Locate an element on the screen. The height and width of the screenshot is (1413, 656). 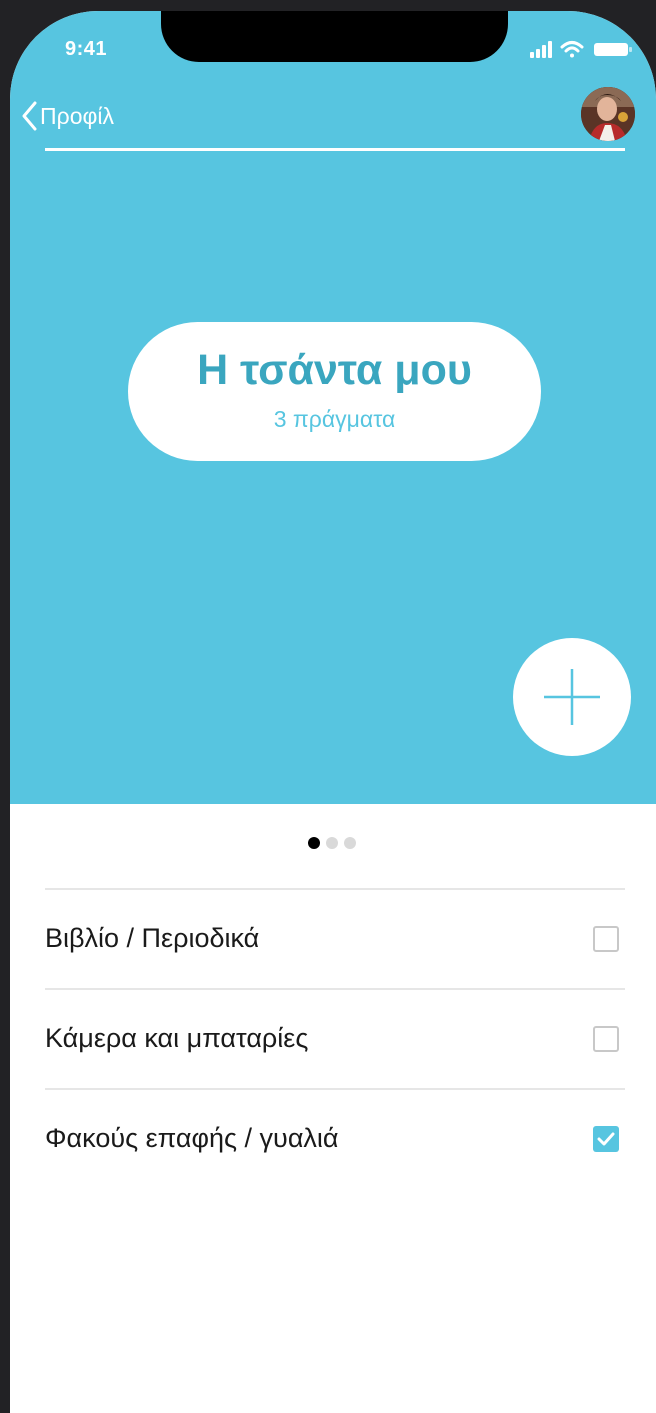
back-label: Προφίλ is located at coordinates (77, 115).